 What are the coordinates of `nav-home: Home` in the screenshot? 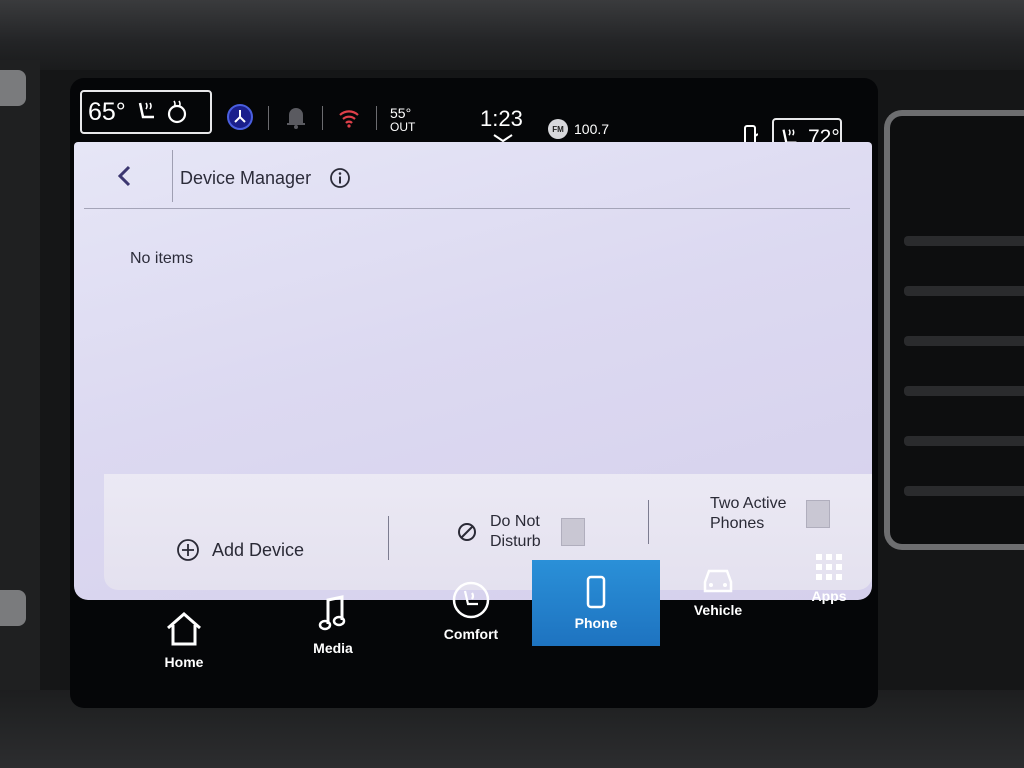 It's located at (184, 640).